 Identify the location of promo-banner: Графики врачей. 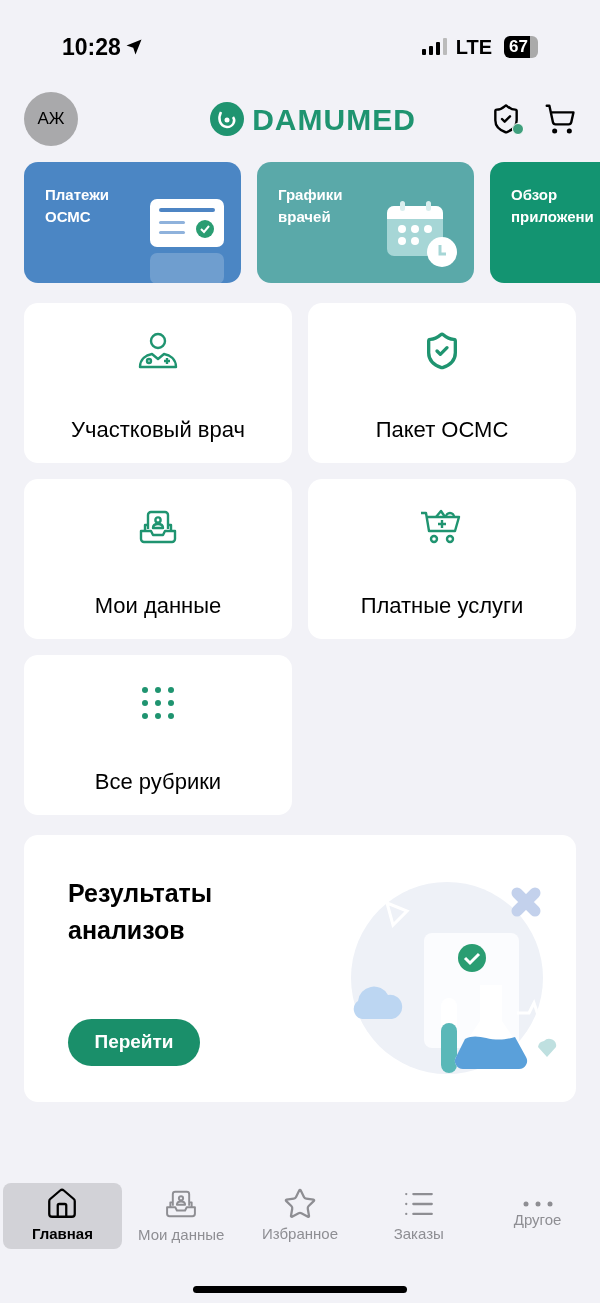
(365, 222).